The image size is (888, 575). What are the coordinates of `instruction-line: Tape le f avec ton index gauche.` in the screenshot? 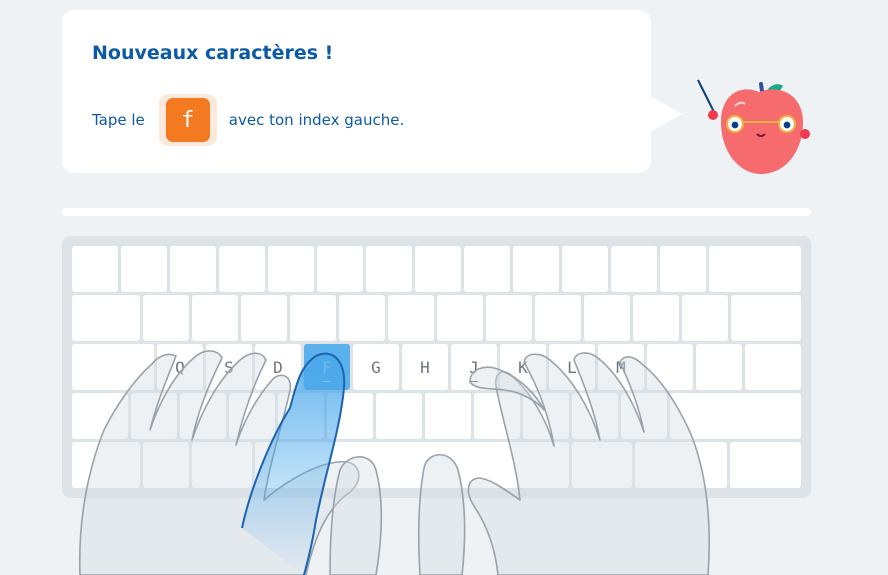 It's located at (248, 120).